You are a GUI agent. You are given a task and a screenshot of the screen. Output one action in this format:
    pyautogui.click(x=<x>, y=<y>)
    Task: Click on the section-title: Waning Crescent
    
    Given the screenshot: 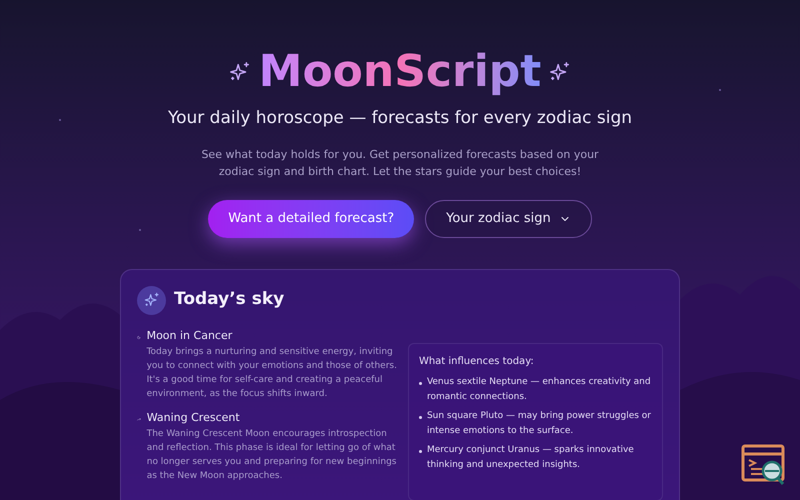 What is the action you would take?
    pyautogui.click(x=193, y=418)
    